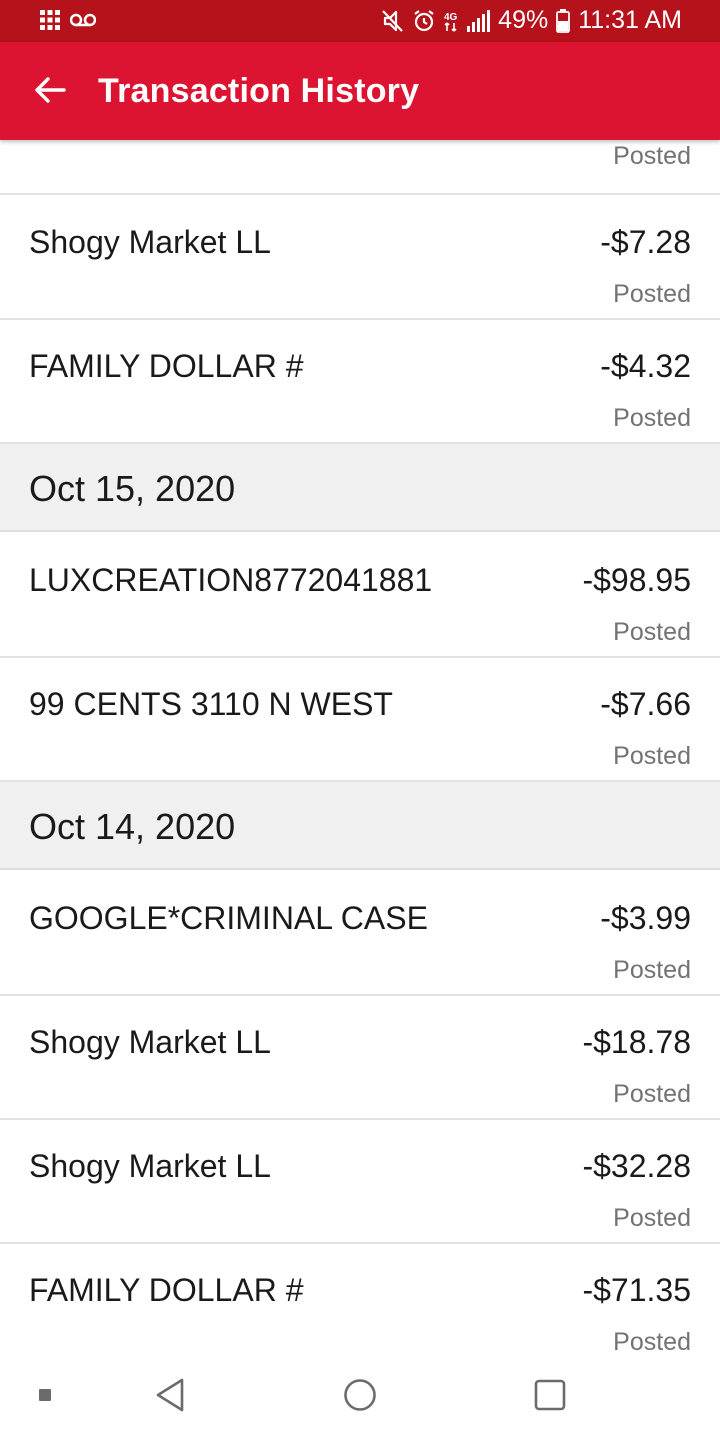 This screenshot has height=1440, width=720. I want to click on wifi-calling-icon: 4G, so click(451, 21).